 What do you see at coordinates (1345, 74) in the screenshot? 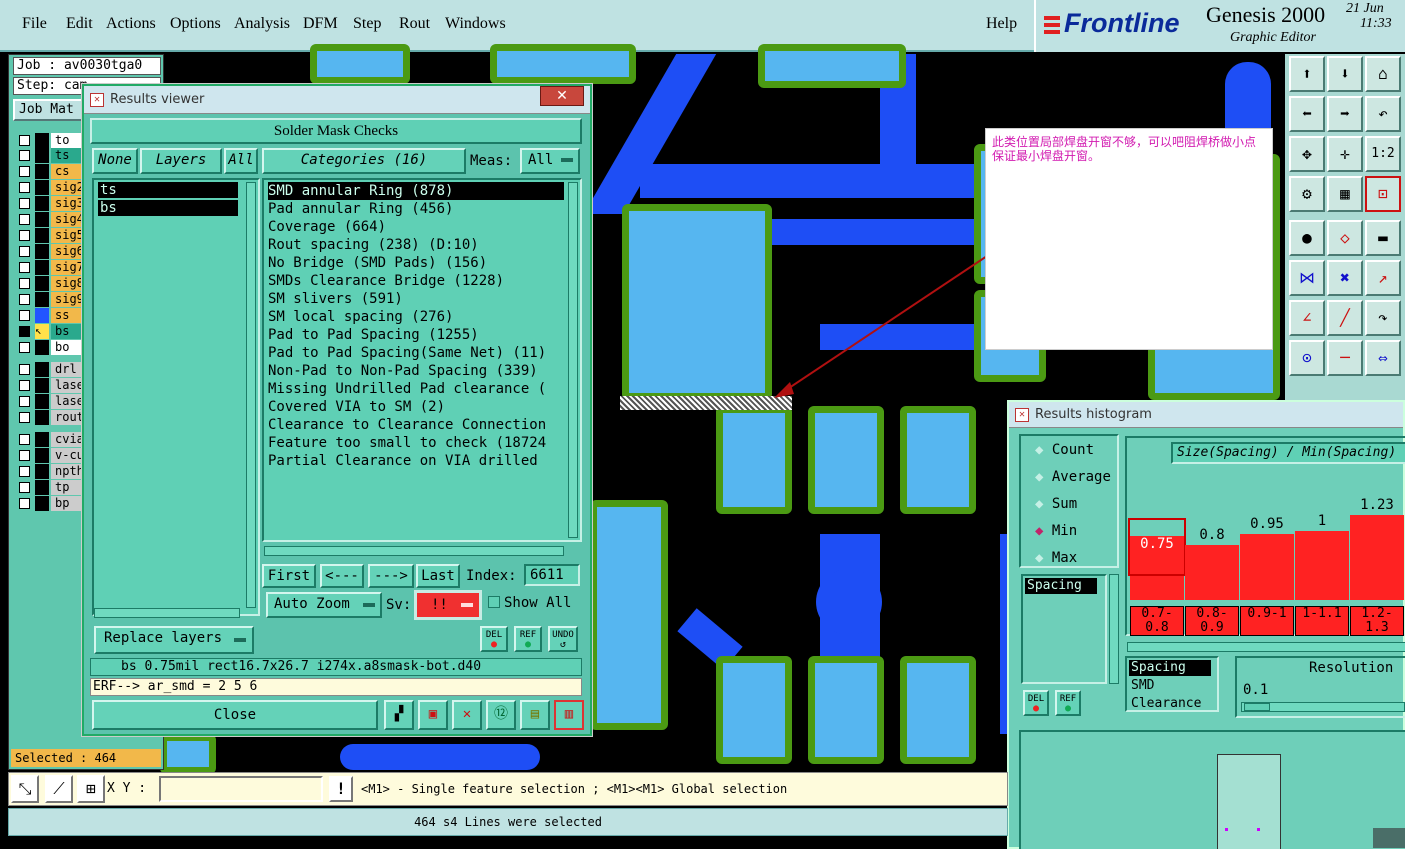
I see `move-down-icon: ⬇` at bounding box center [1345, 74].